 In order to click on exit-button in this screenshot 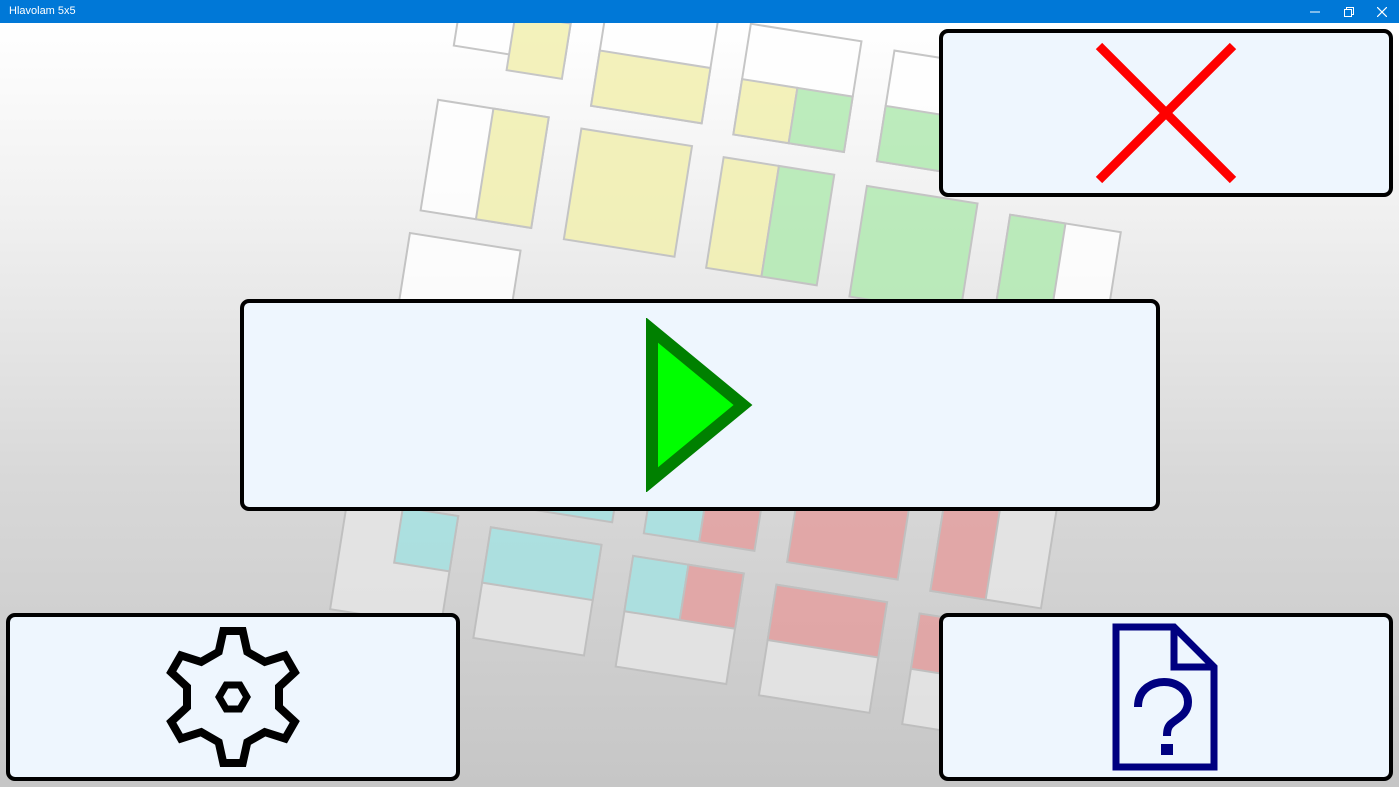, I will do `click(1166, 113)`.